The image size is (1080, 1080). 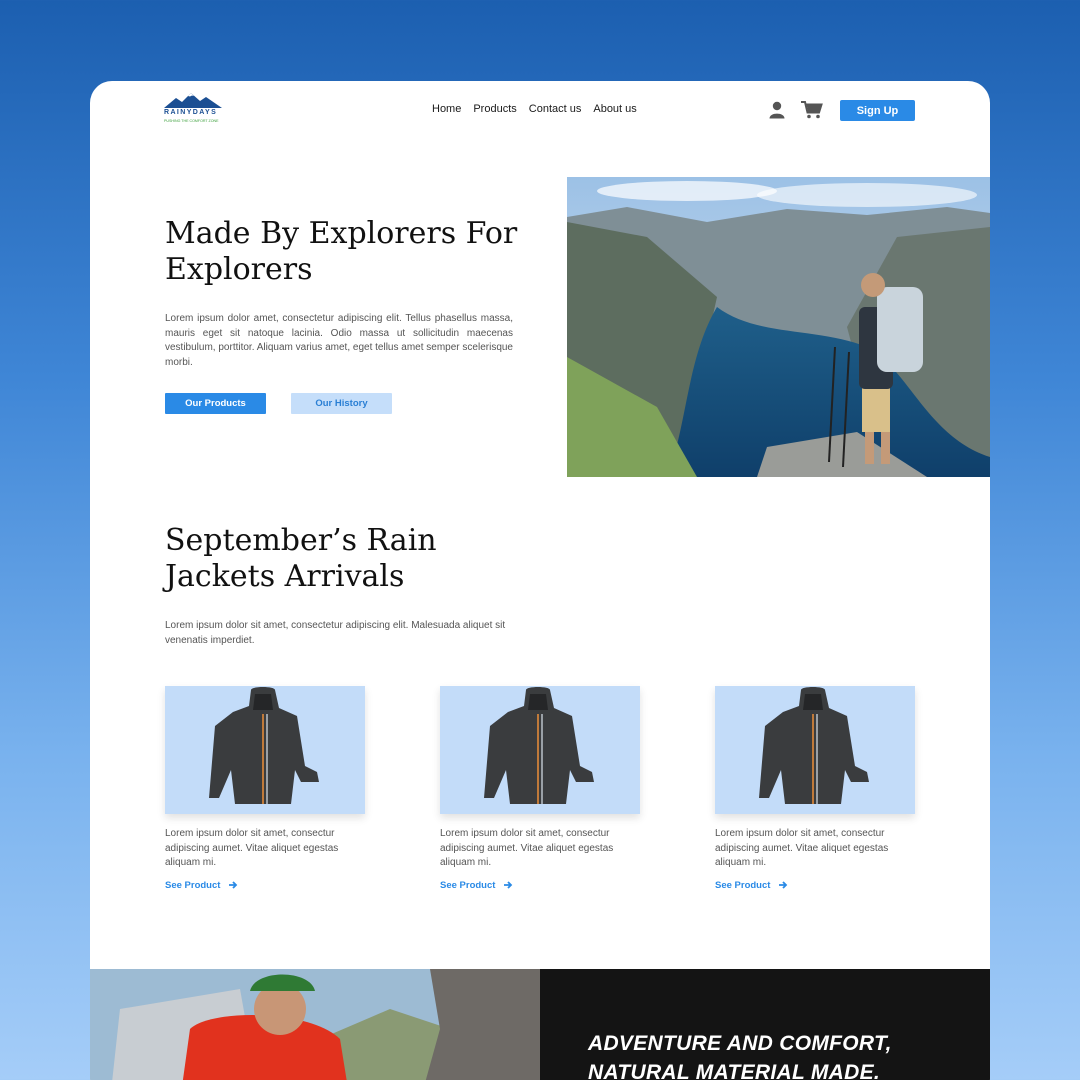 What do you see at coordinates (191, 121) in the screenshot?
I see `brand-tagline: PUSHING THE COMFORT ZONE` at bounding box center [191, 121].